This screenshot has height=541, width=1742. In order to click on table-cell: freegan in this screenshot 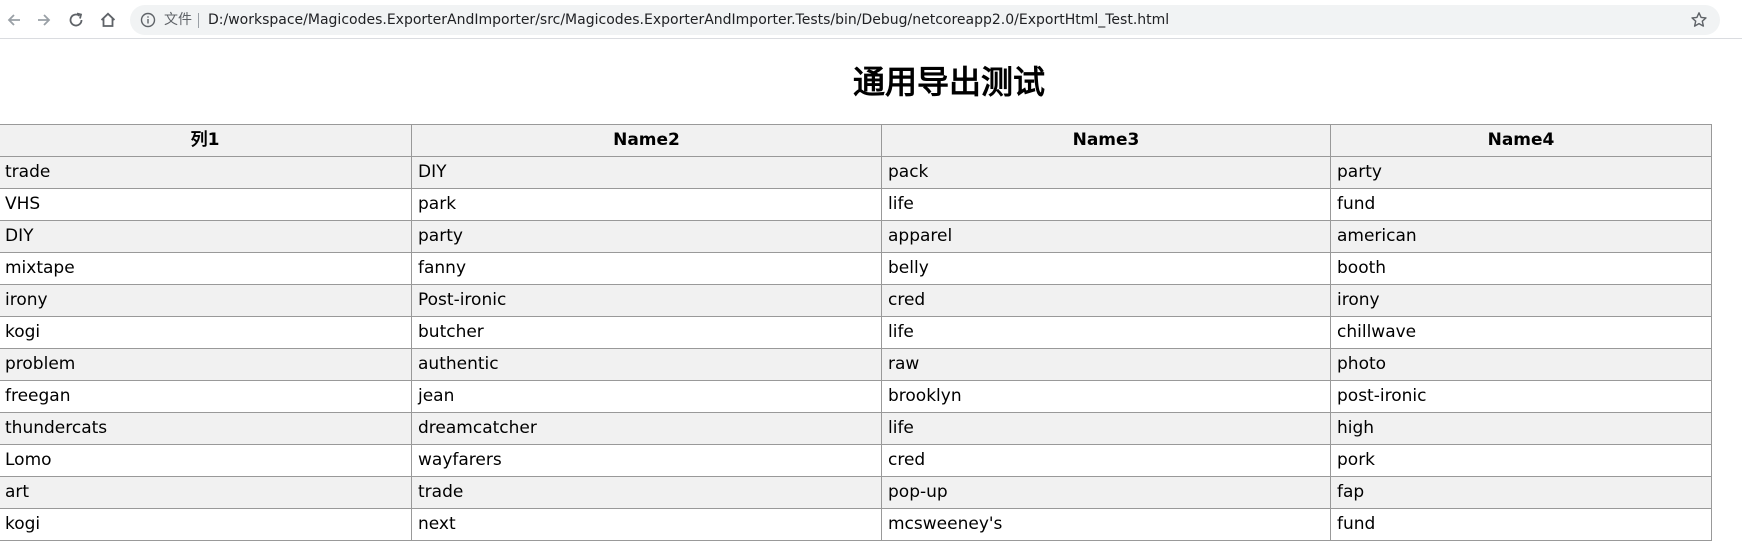, I will do `click(206, 396)`.